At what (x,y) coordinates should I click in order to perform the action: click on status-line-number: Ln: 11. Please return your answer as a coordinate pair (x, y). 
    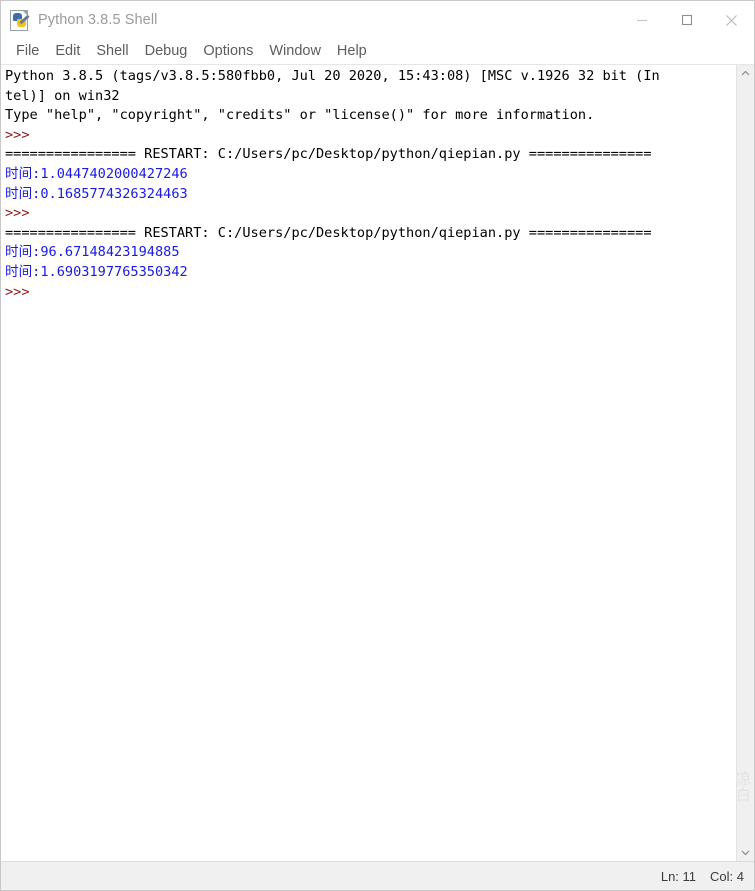
    Looking at the image, I should click on (678, 876).